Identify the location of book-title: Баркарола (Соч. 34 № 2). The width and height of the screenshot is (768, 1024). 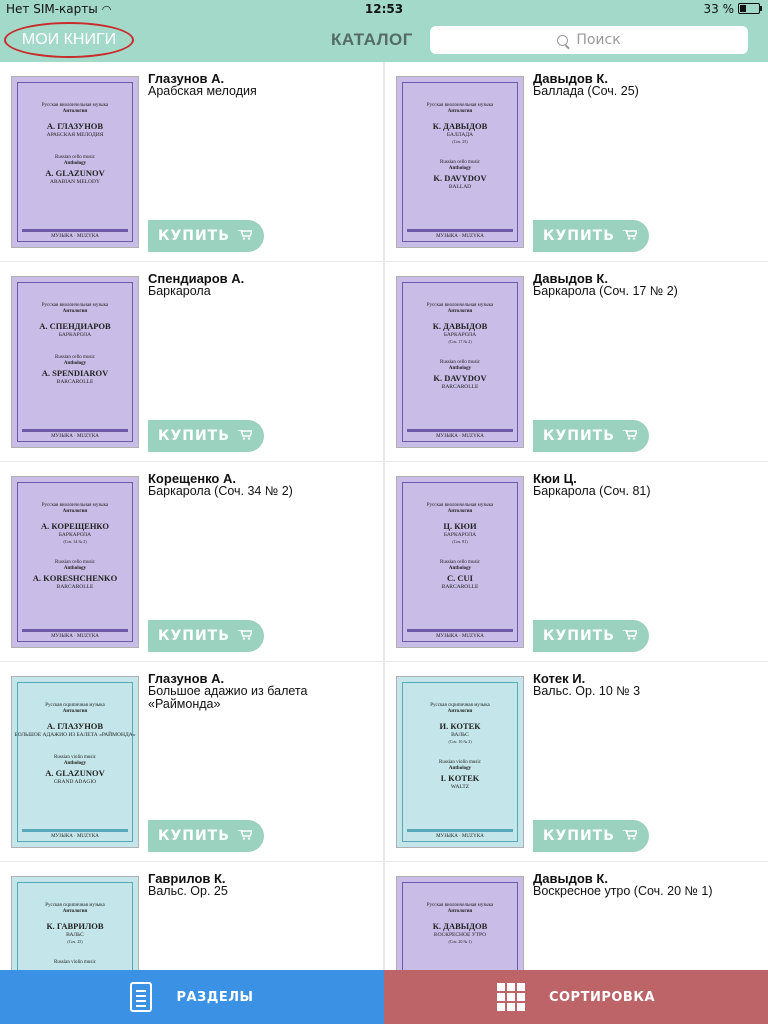
(220, 491).